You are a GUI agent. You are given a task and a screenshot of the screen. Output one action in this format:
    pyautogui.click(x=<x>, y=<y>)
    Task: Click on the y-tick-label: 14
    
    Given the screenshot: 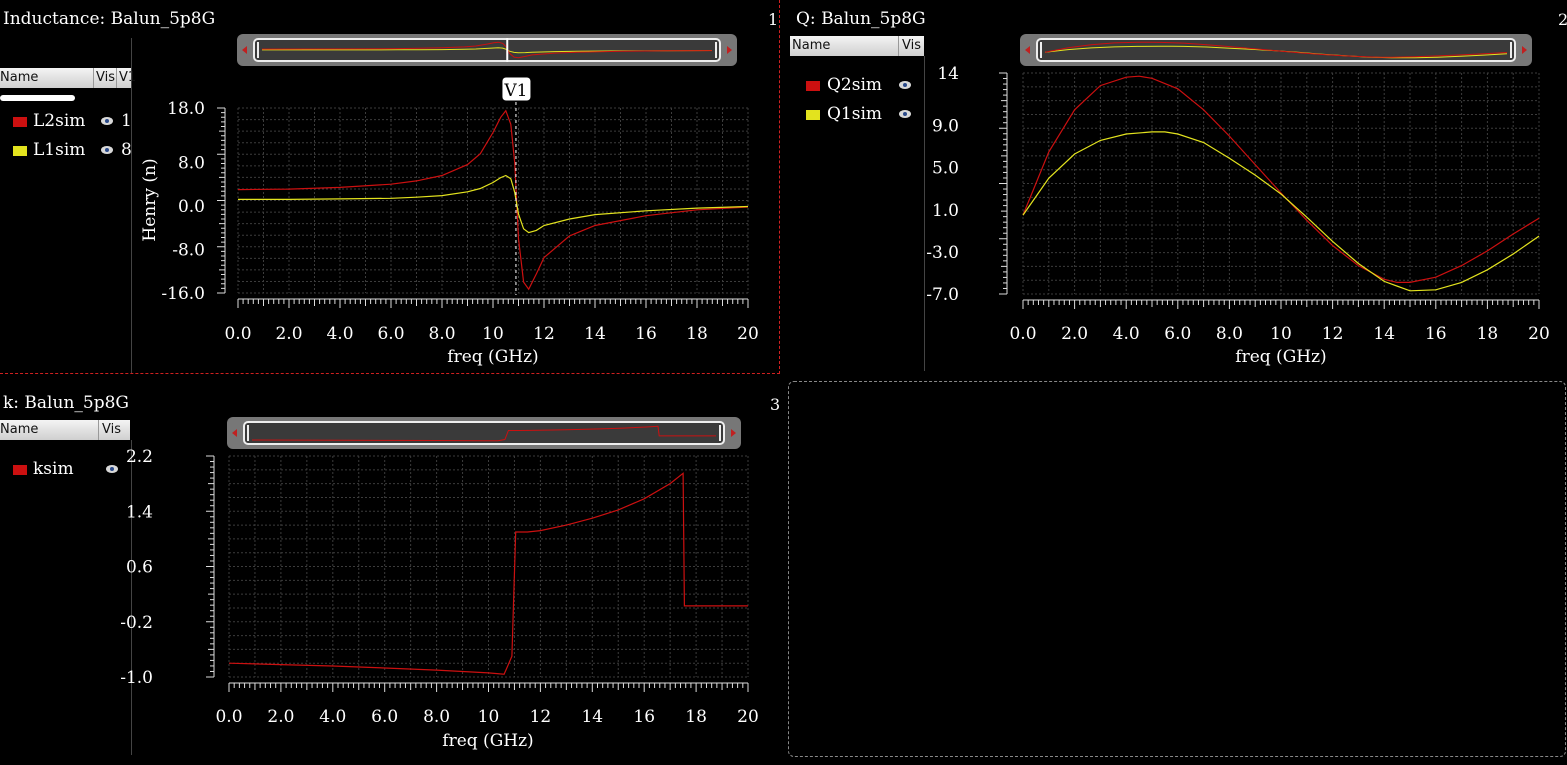 What is the action you would take?
    pyautogui.click(x=948, y=74)
    